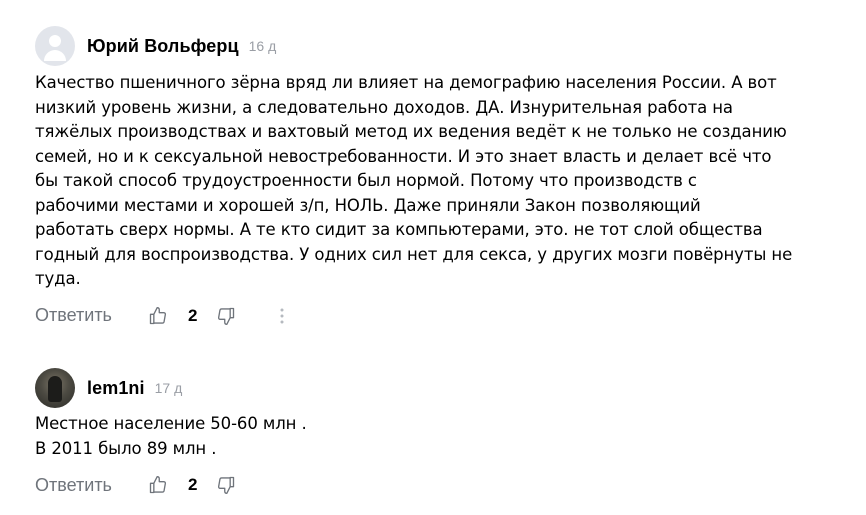 The width and height of the screenshot is (866, 515). What do you see at coordinates (262, 46) in the screenshot?
I see `comment-age: 16 д` at bounding box center [262, 46].